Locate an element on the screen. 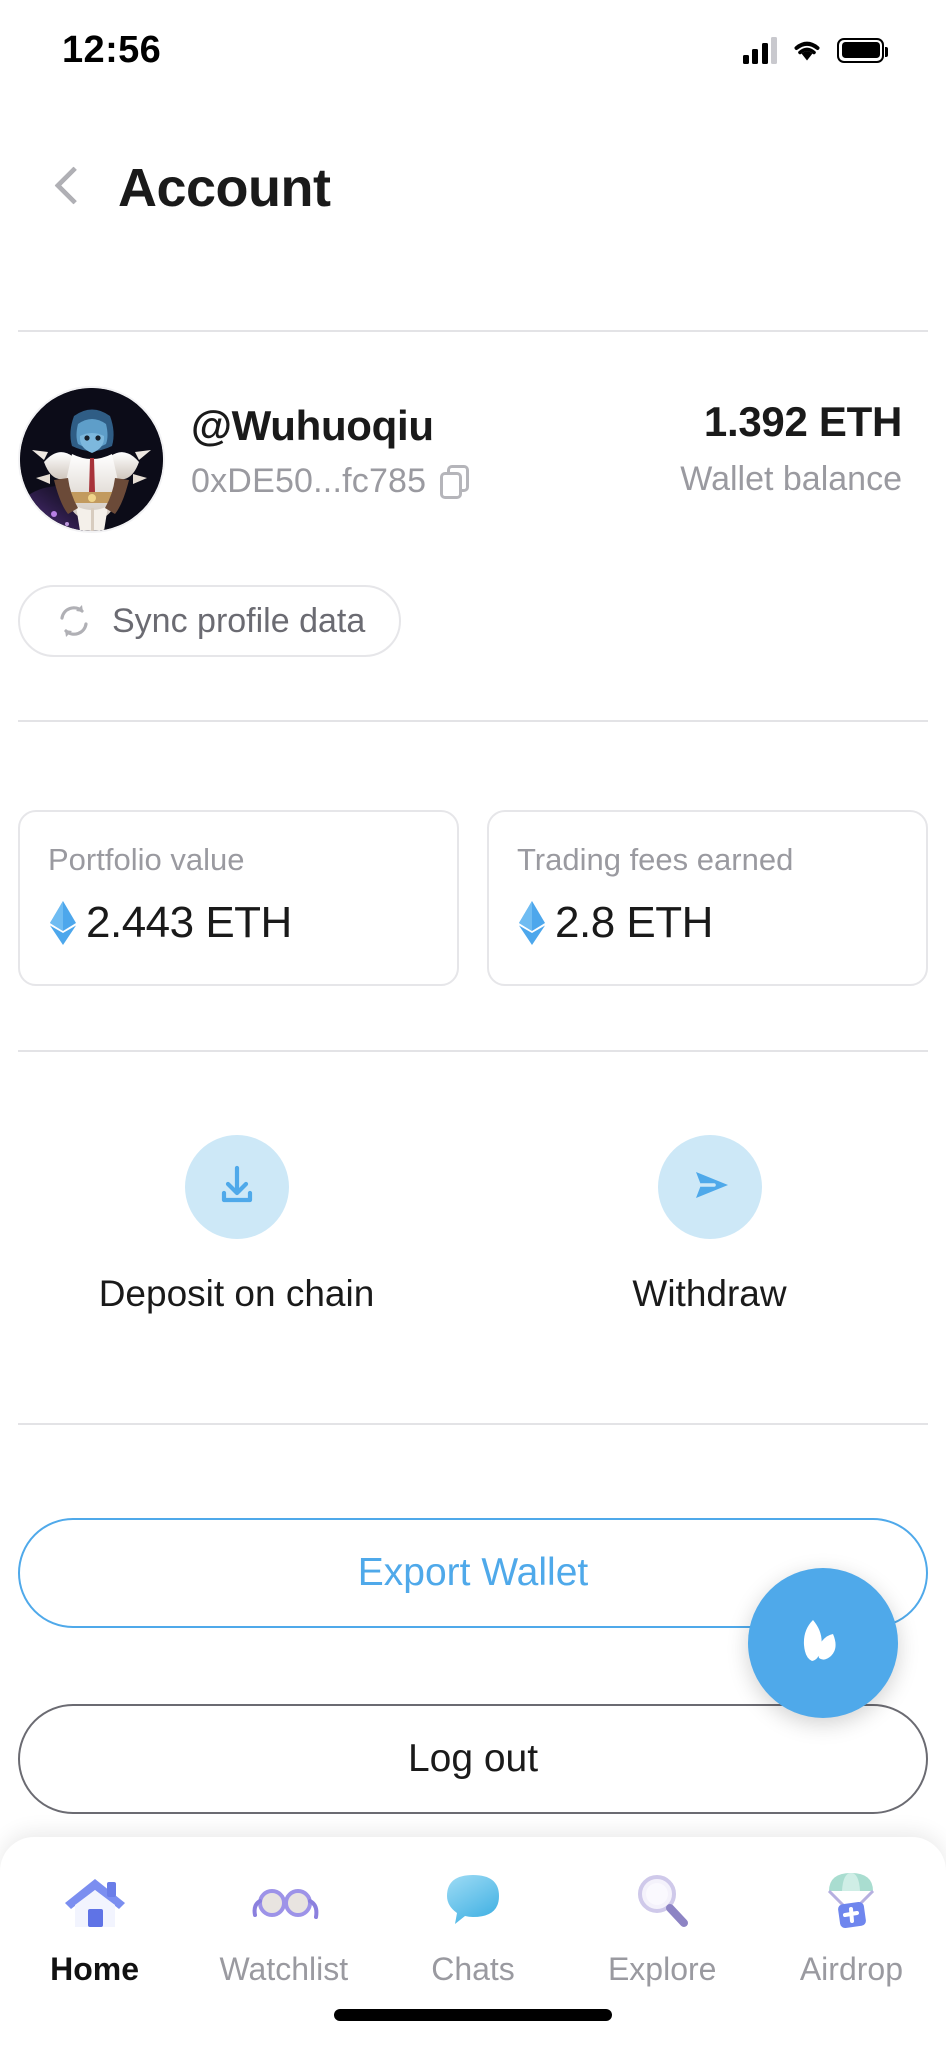 The width and height of the screenshot is (946, 2047). page-title: Account is located at coordinates (224, 188).